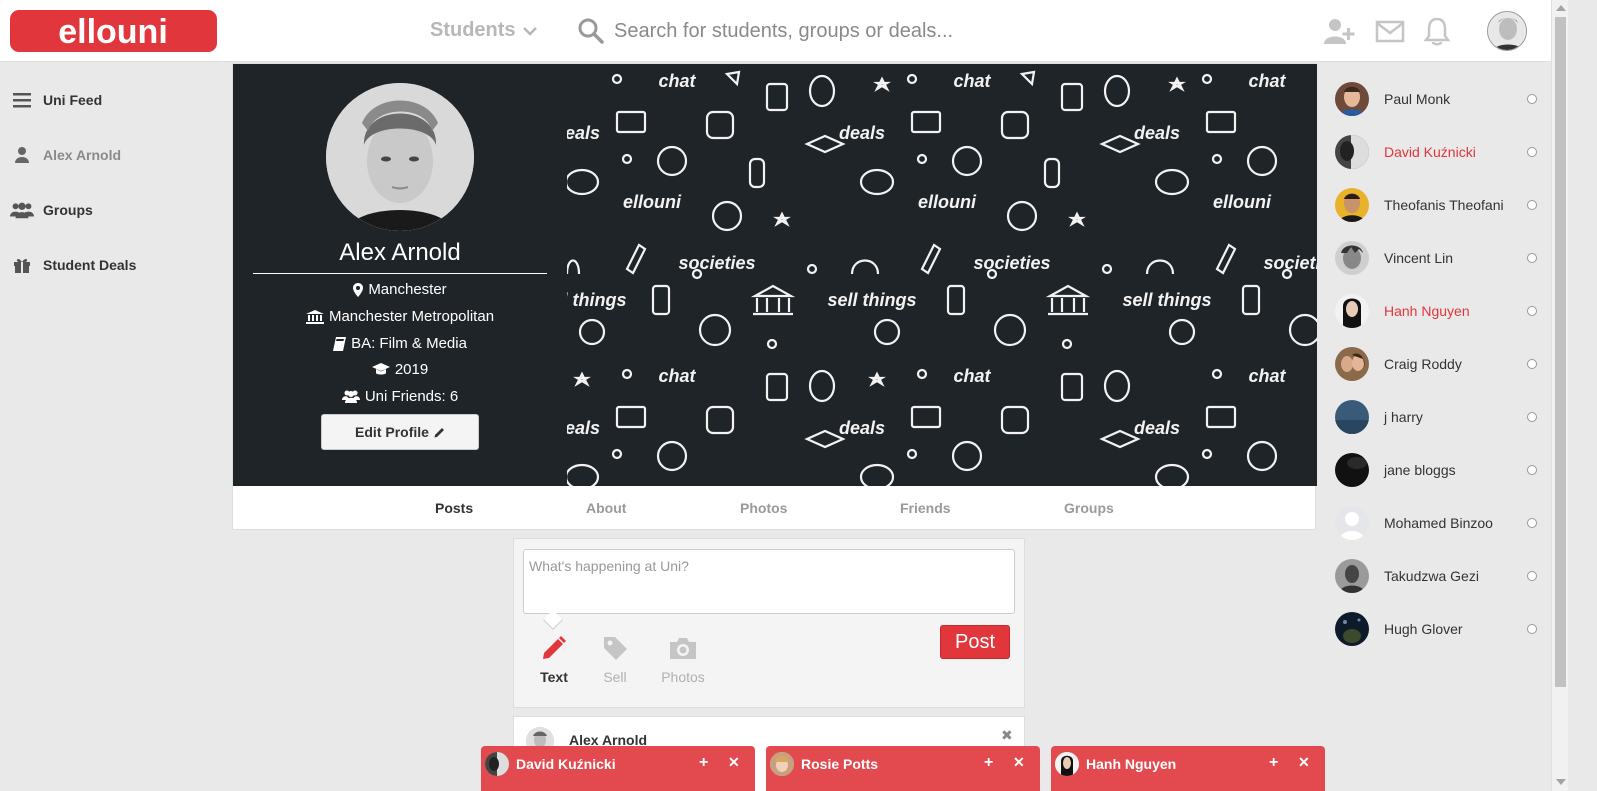 The width and height of the screenshot is (1597, 791). What do you see at coordinates (975, 642) in the screenshot?
I see `post-button: Post` at bounding box center [975, 642].